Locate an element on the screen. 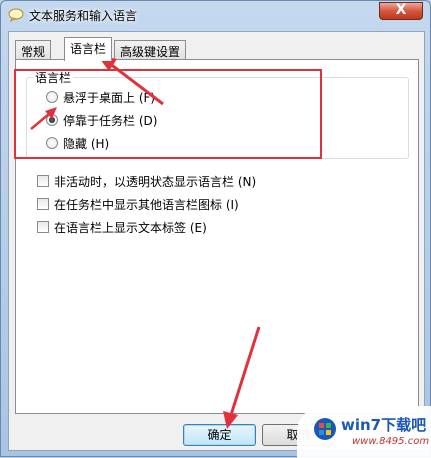  windows-logo-icon is located at coordinates (325, 429).